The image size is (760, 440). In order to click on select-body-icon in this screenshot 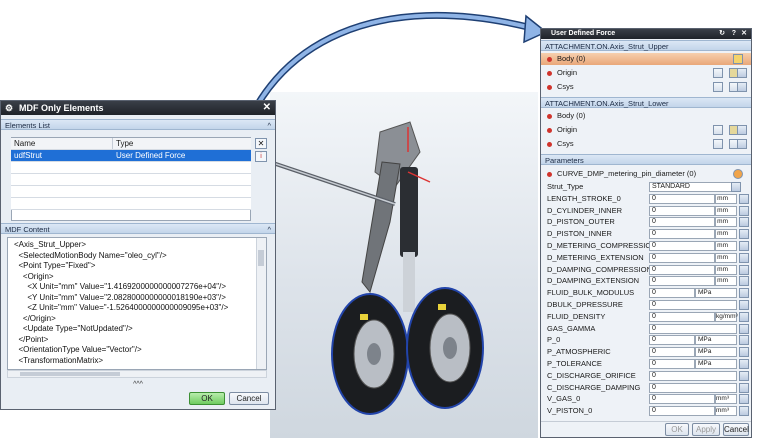, I will do `click(738, 59)`.